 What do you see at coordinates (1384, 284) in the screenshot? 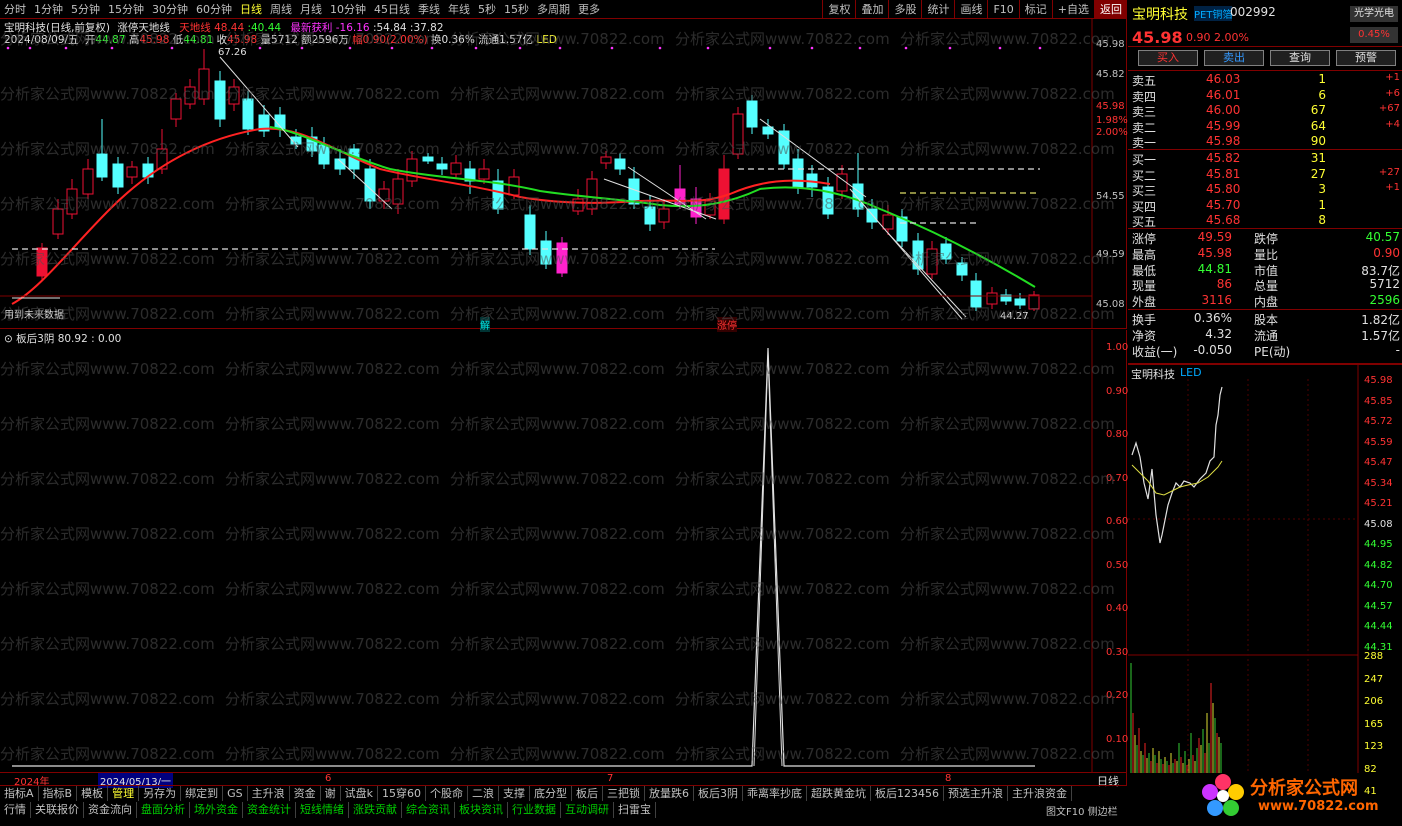
I see `stat-value: 5712` at bounding box center [1384, 284].